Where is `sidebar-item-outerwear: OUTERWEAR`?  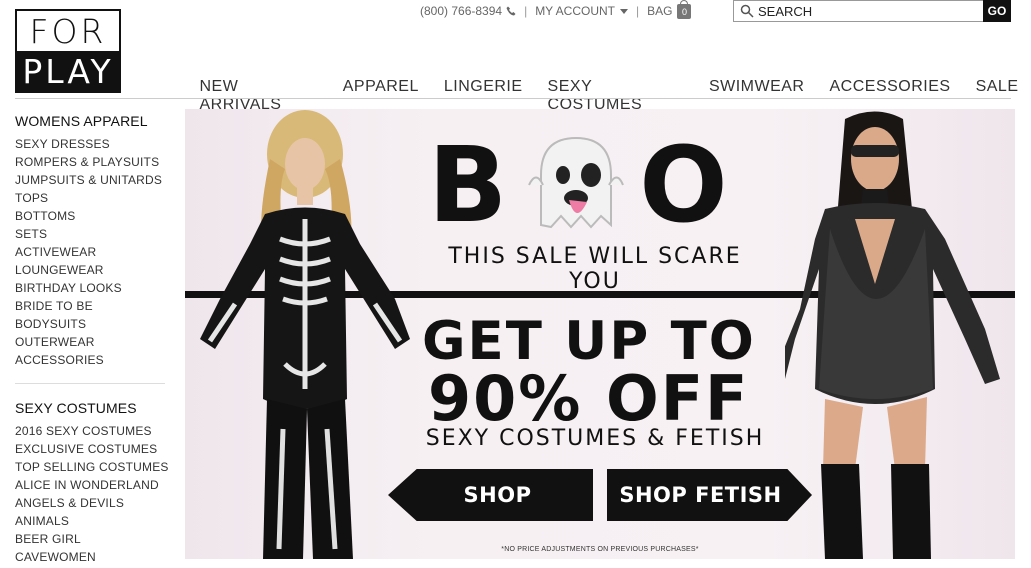 sidebar-item-outerwear: OUTERWEAR is located at coordinates (95, 342).